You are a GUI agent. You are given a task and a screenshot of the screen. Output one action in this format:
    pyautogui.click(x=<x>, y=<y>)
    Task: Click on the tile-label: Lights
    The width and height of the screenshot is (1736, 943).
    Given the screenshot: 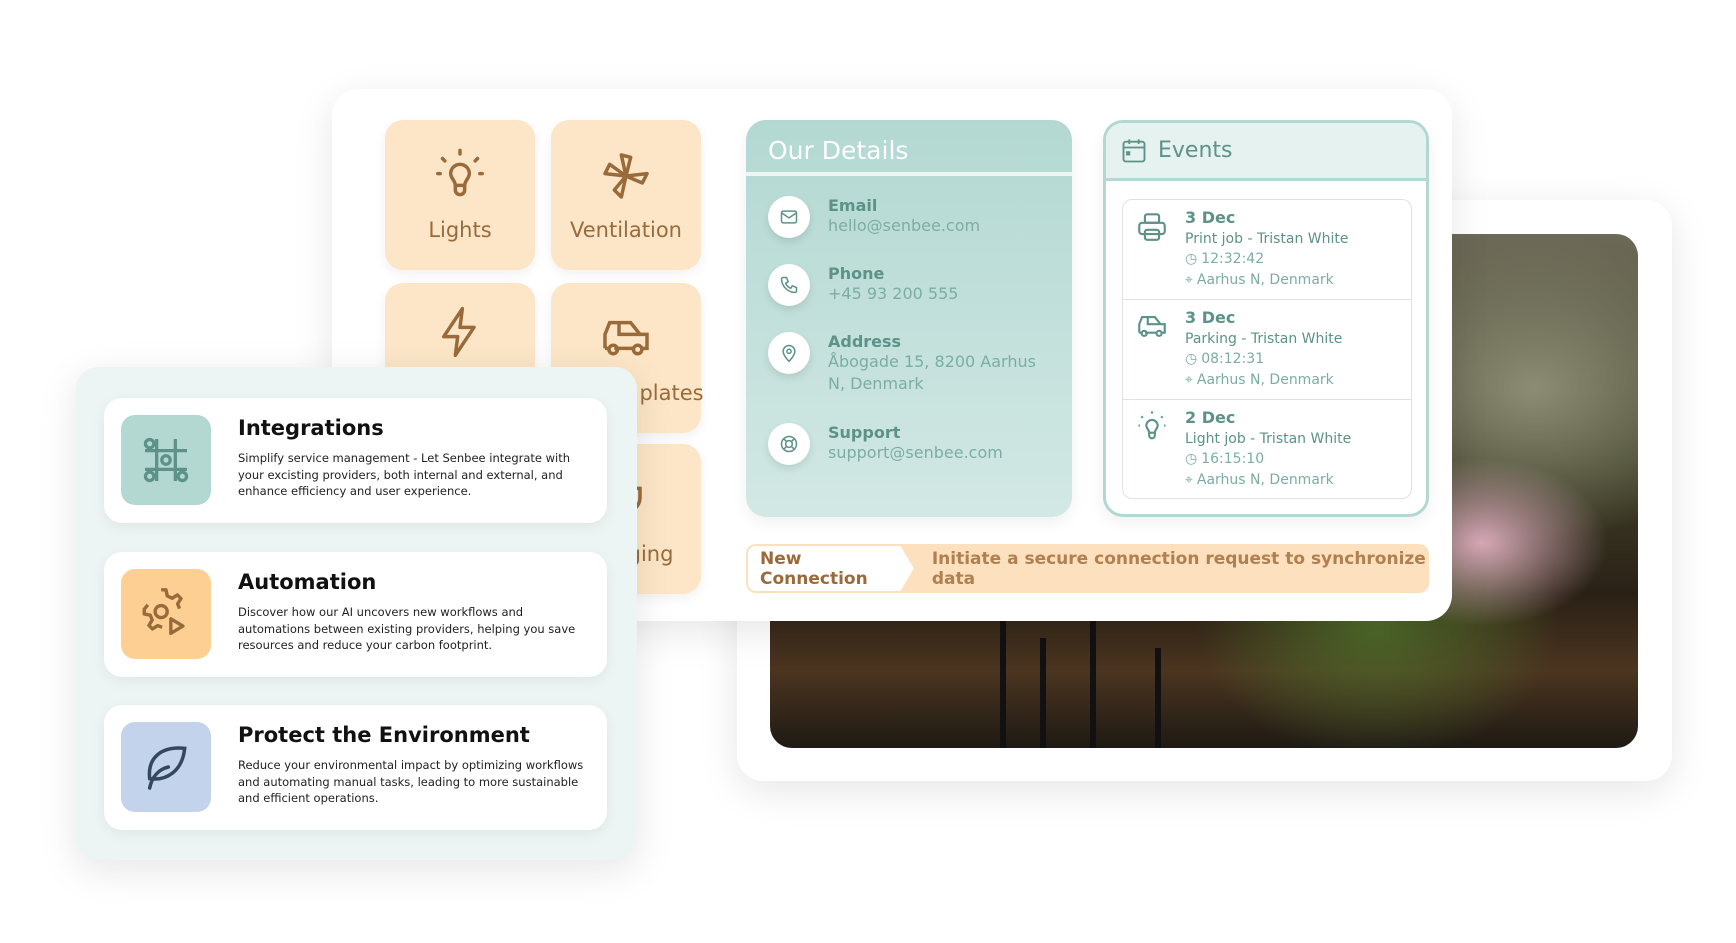 What is the action you would take?
    pyautogui.click(x=460, y=230)
    